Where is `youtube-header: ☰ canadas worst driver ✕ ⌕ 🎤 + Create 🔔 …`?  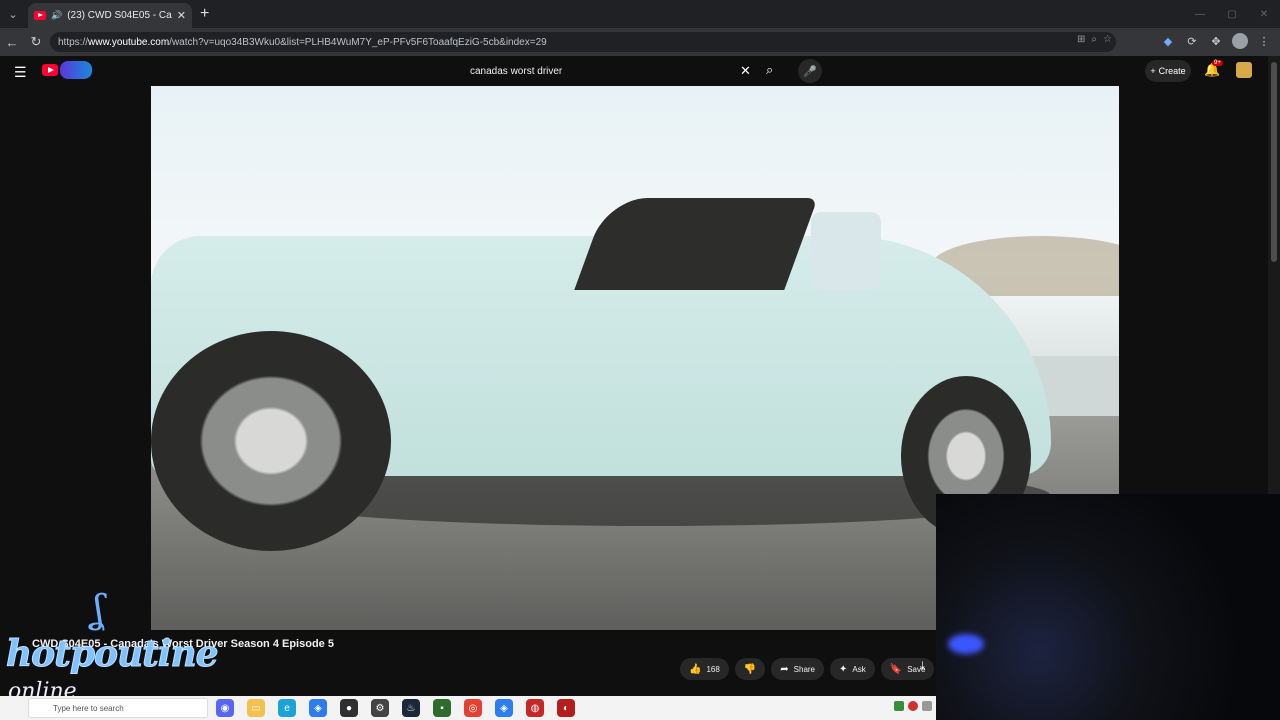 youtube-header: ☰ canadas worst driver ✕ ⌕ 🎤 + Create 🔔 … is located at coordinates (634, 71).